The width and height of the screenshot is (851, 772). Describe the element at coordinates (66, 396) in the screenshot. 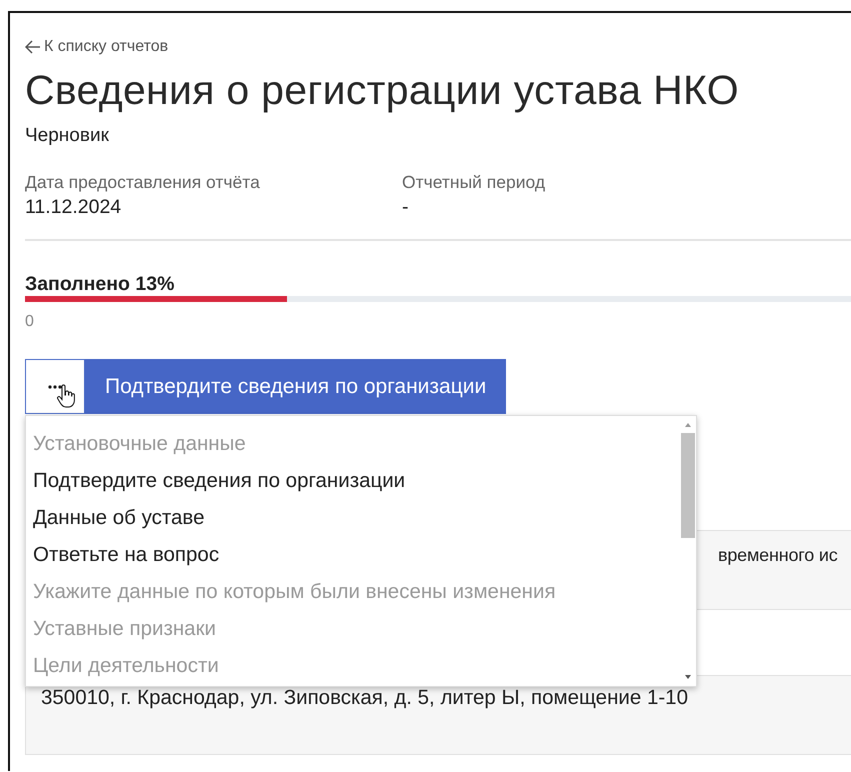

I see `hand-cursor-icon` at that location.